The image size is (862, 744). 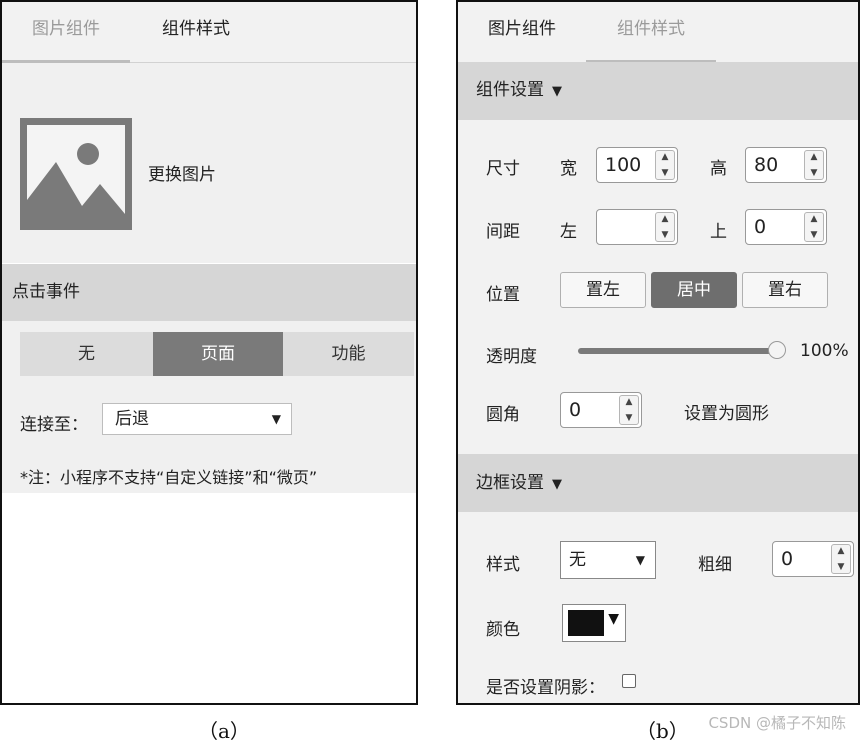 I want to click on border-thickness-label: 粗细, so click(x=715, y=565).